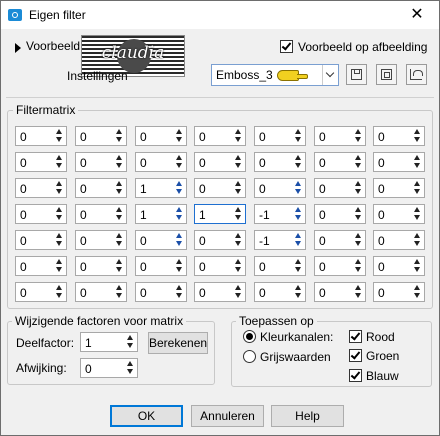  What do you see at coordinates (355, 375) in the screenshot?
I see `blue-checkbox` at bounding box center [355, 375].